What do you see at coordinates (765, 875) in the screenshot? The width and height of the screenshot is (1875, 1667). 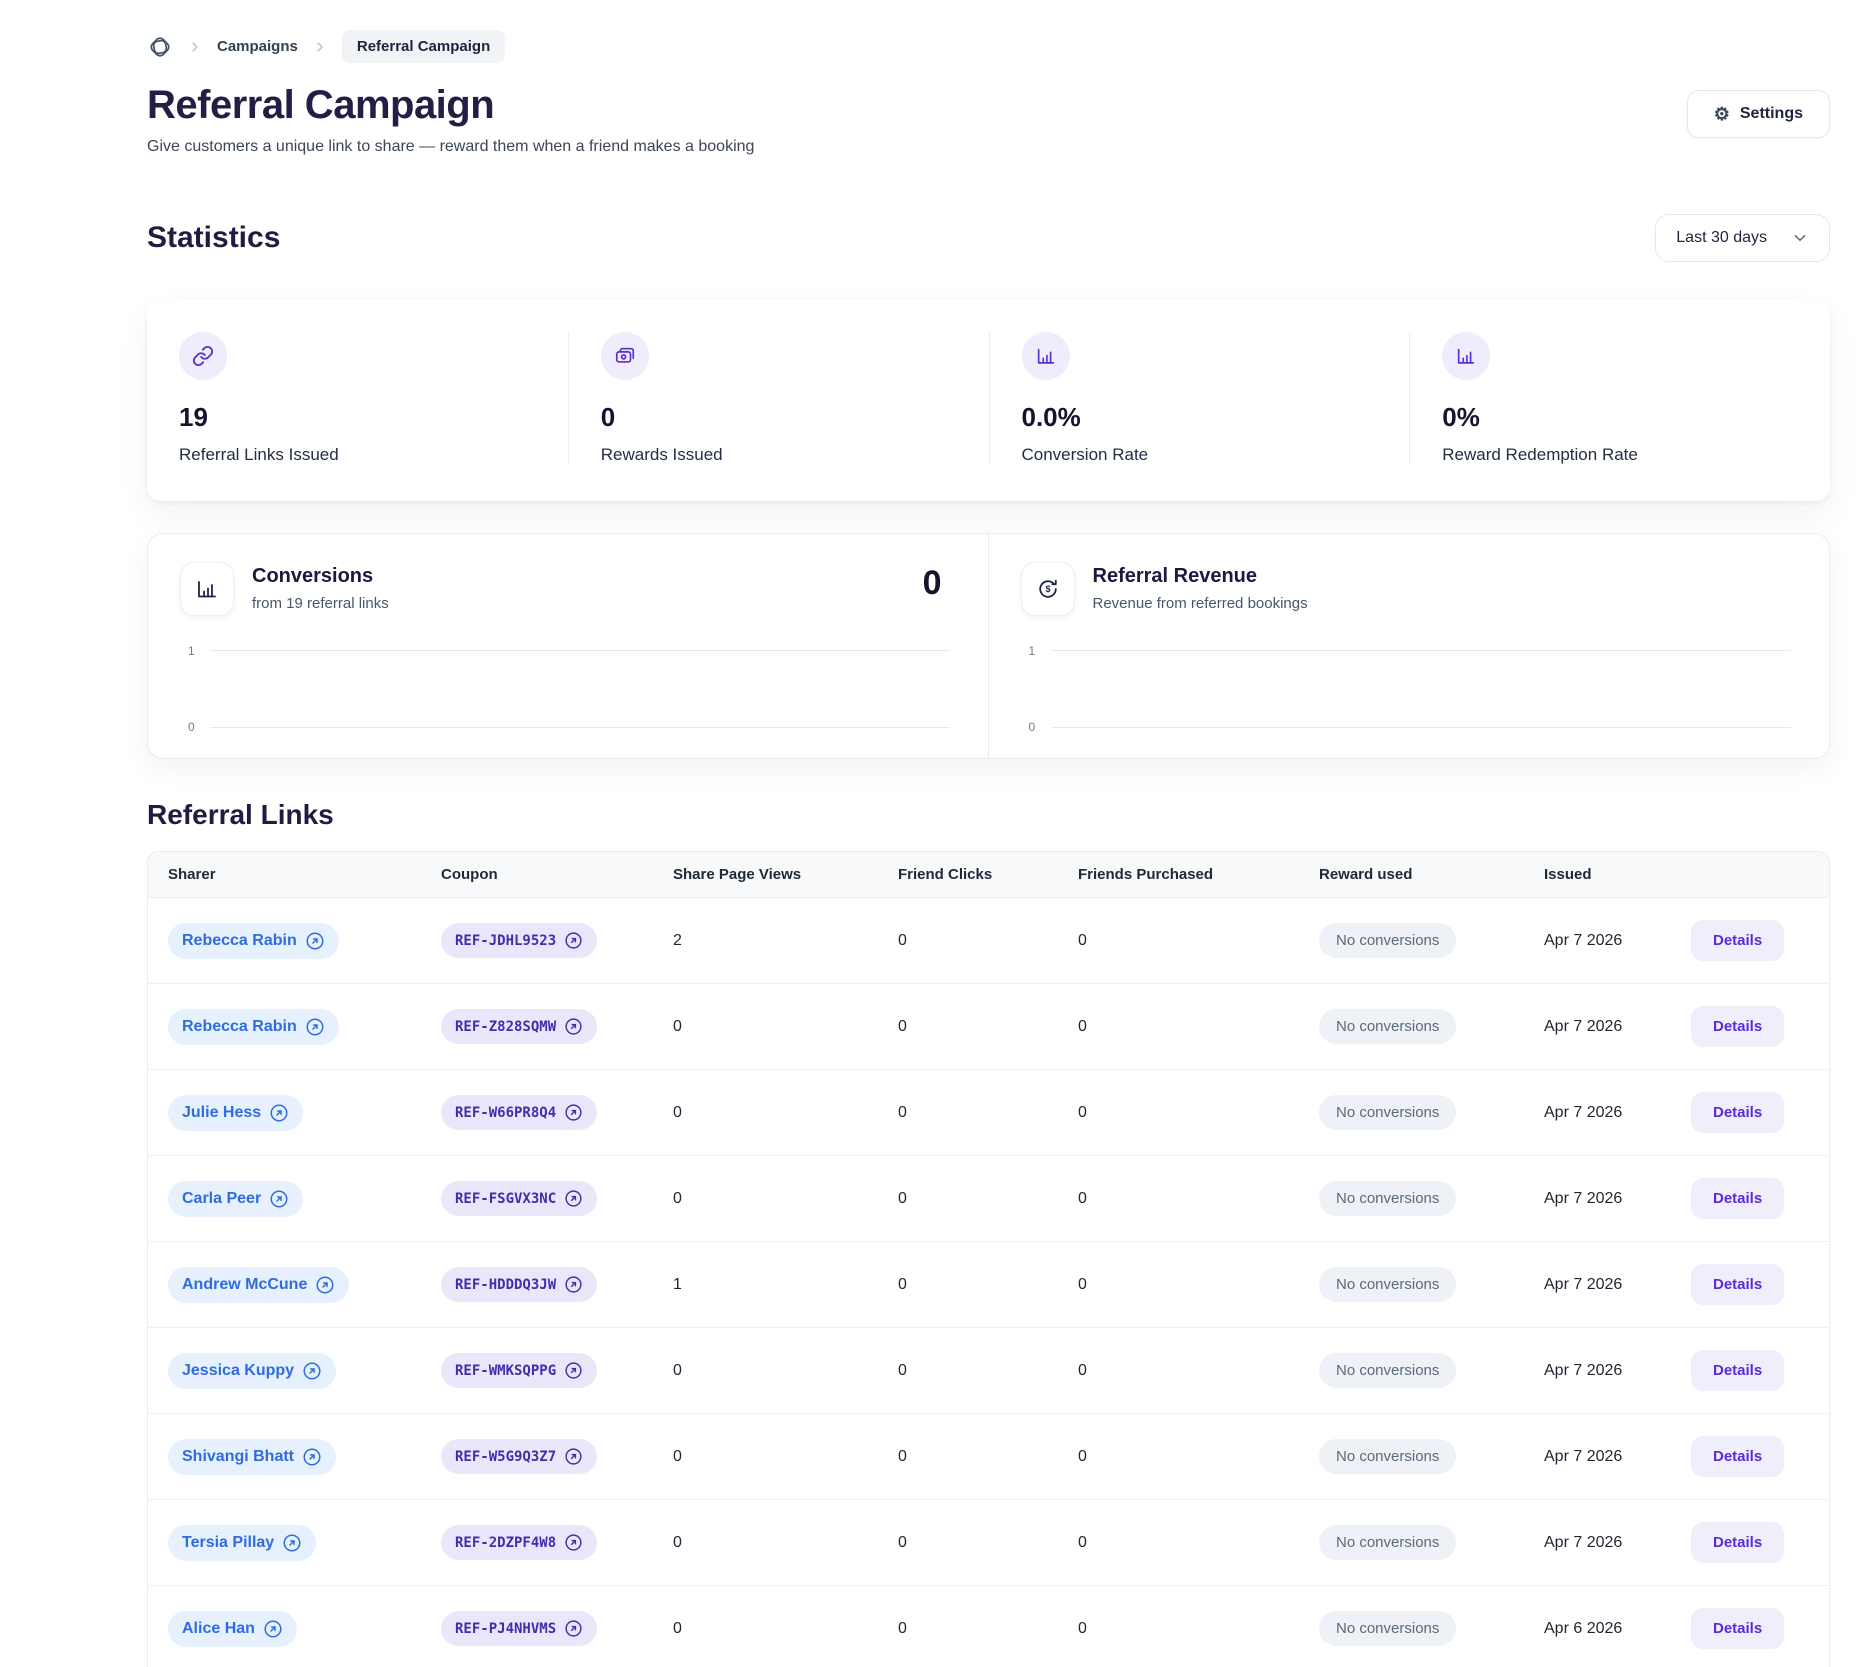 I see `column-header-share-page-views: Share Page Views` at bounding box center [765, 875].